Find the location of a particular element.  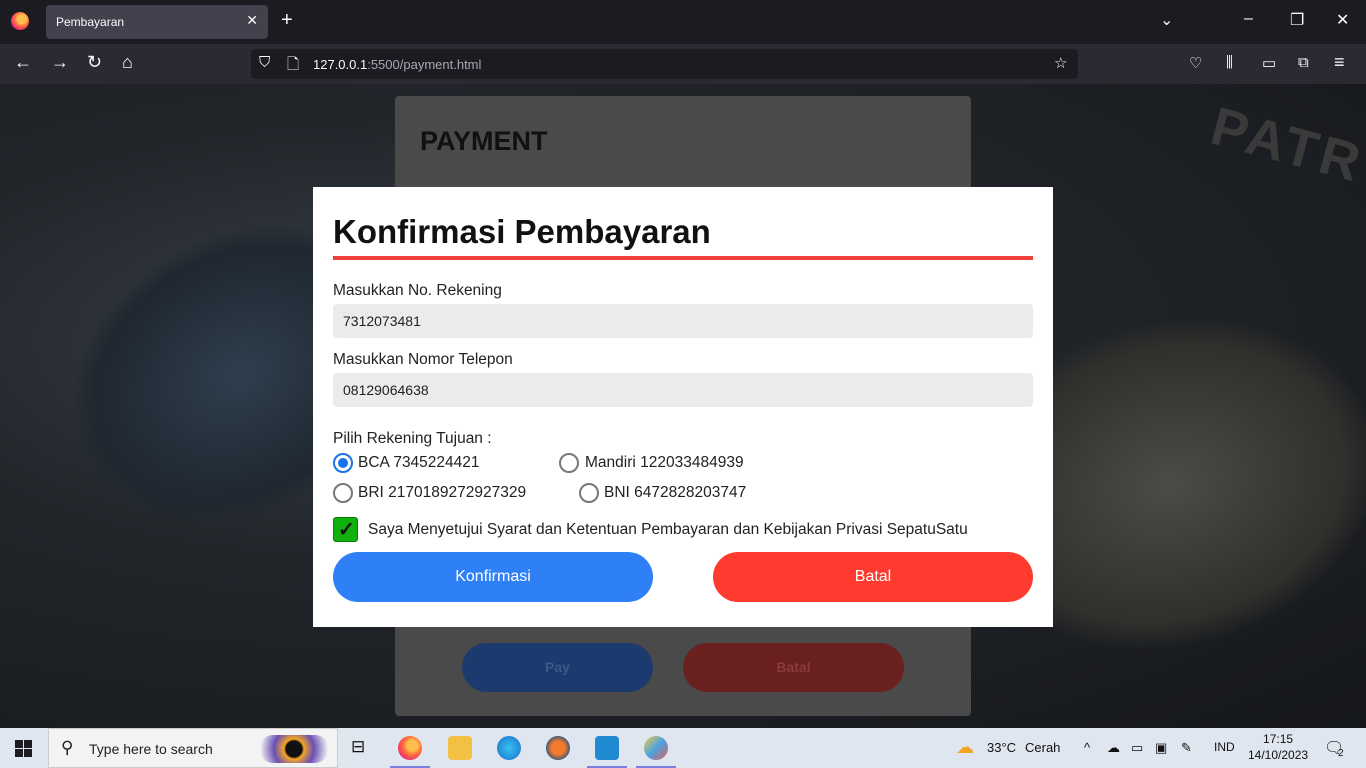

pay-button: Pay is located at coordinates (557, 667).